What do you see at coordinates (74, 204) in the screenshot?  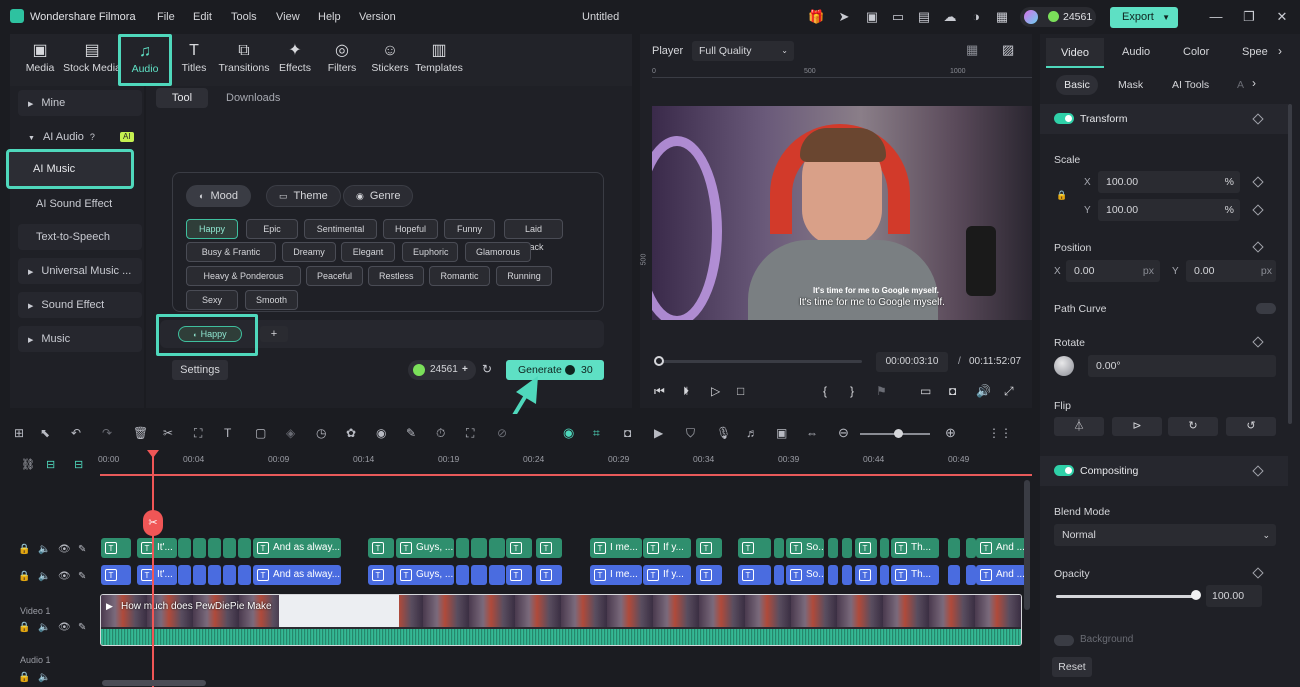 I see `sidebar-item-ai-sound-effect: AI Sound Effect` at bounding box center [74, 204].